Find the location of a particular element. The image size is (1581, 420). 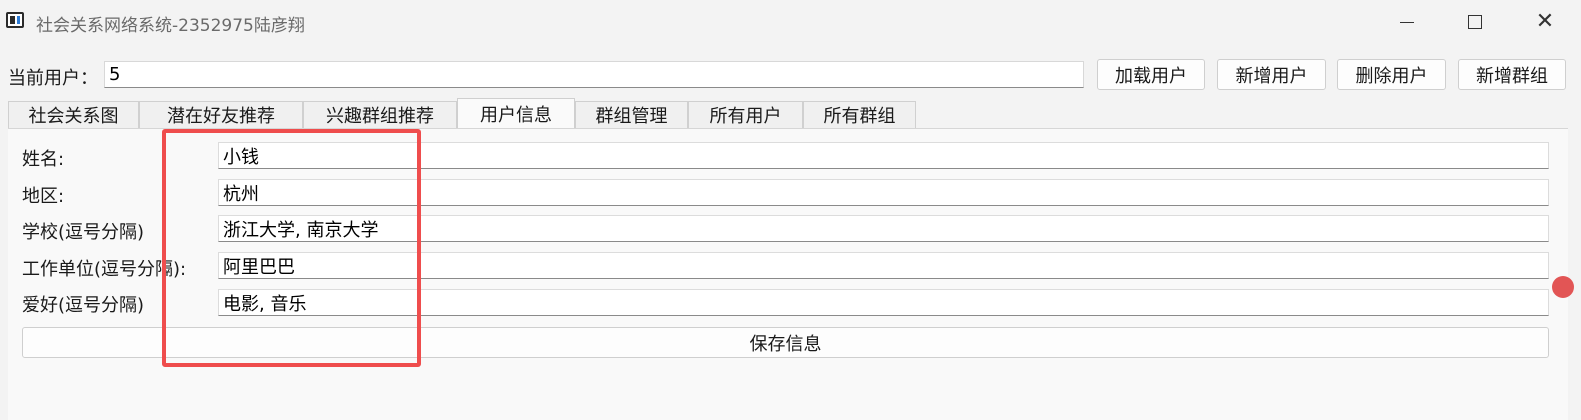

tab-friend-recommend: 潜在好友推荐 is located at coordinates (221, 114).